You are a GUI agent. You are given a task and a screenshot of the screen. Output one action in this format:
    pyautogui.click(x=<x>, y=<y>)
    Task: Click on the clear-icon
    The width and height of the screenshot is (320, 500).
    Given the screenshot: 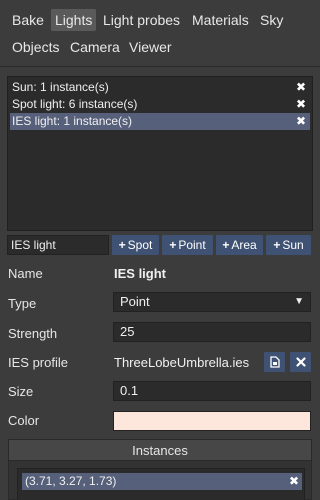 What is the action you would take?
    pyautogui.click(x=300, y=362)
    